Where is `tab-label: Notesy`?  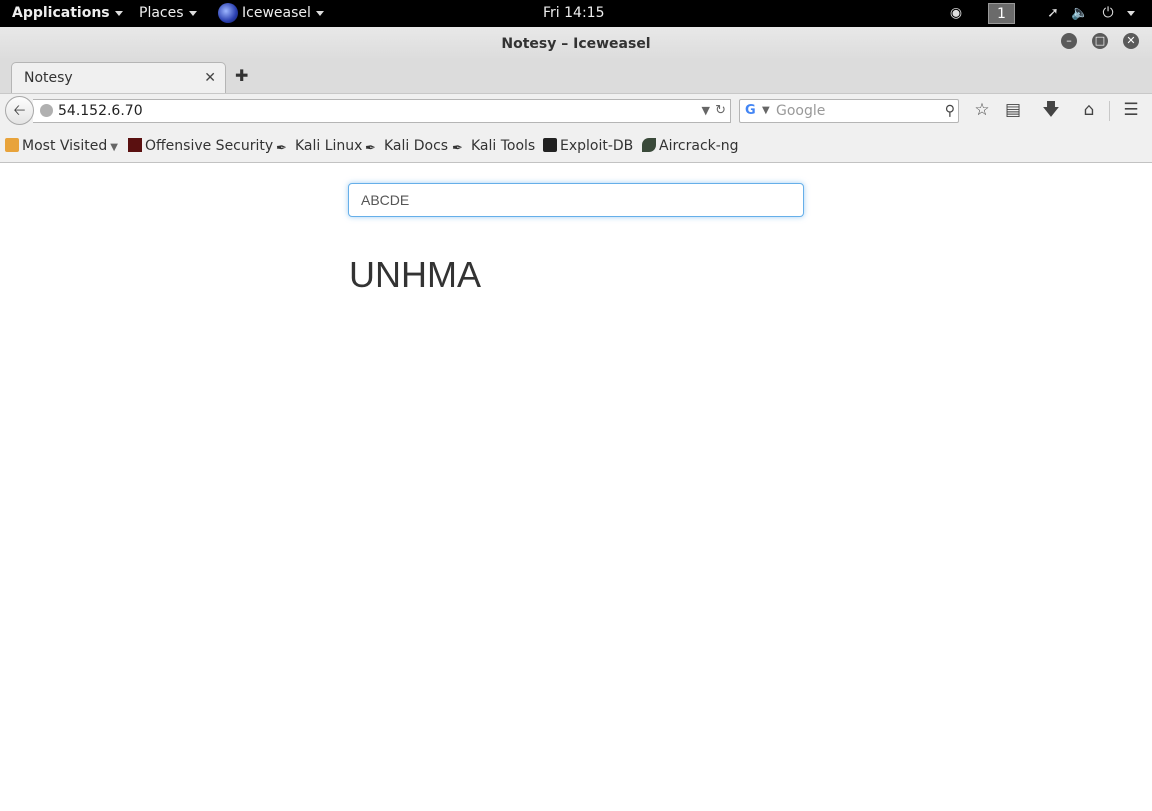
tab-label: Notesy is located at coordinates (48, 78).